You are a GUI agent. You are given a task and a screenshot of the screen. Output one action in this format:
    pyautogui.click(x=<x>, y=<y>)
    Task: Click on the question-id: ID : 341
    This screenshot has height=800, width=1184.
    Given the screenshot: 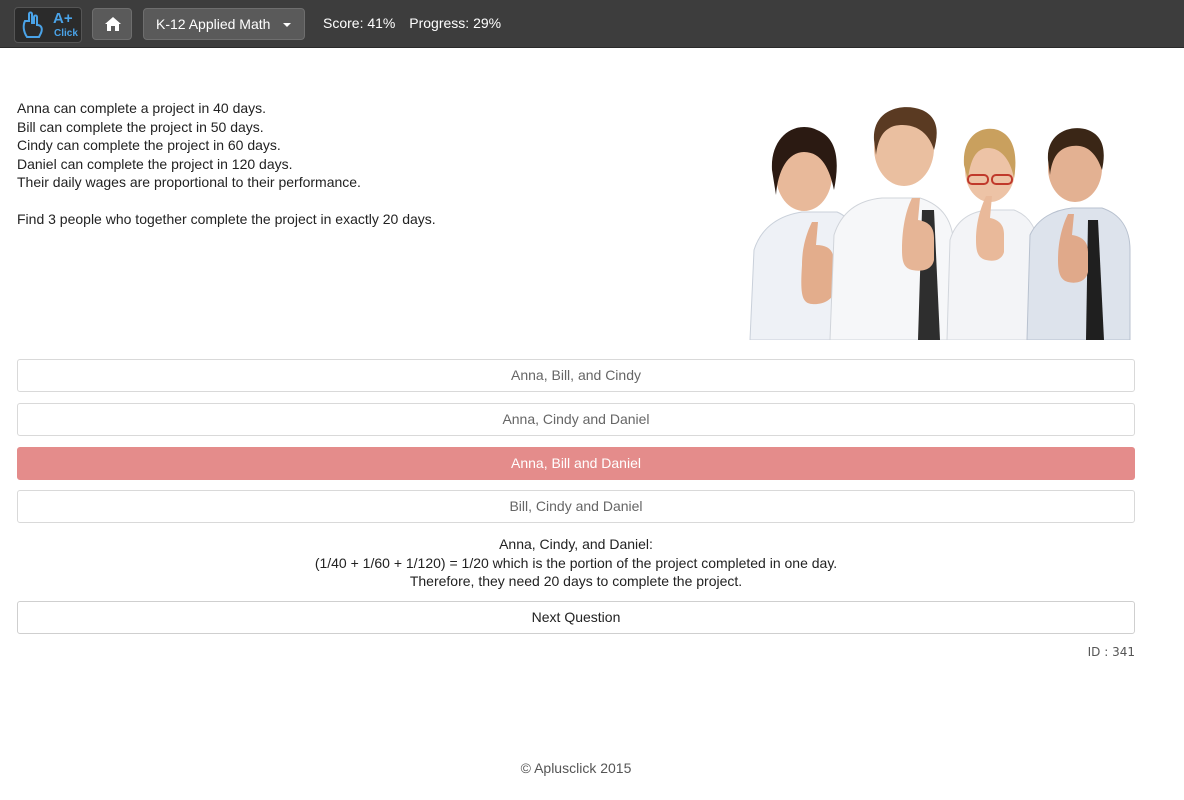 What is the action you would take?
    pyautogui.click(x=1111, y=652)
    